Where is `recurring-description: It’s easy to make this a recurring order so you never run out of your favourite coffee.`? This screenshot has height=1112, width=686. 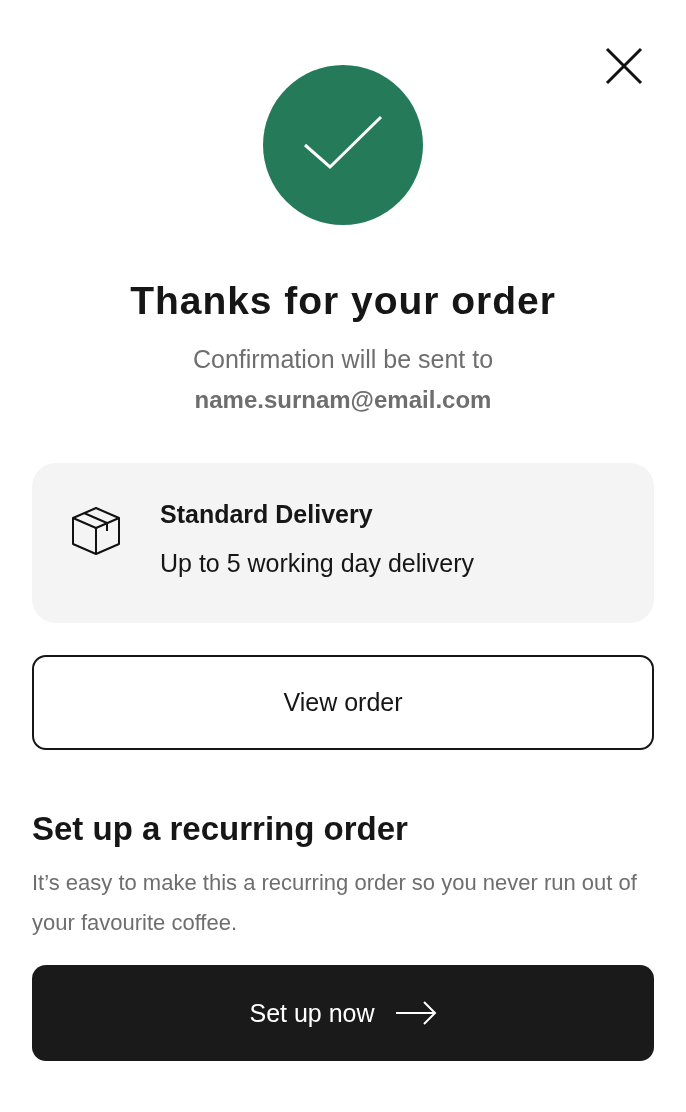
recurring-description: It’s easy to make this a recurring order so you never run out of your favourite coffee. is located at coordinates (335, 903).